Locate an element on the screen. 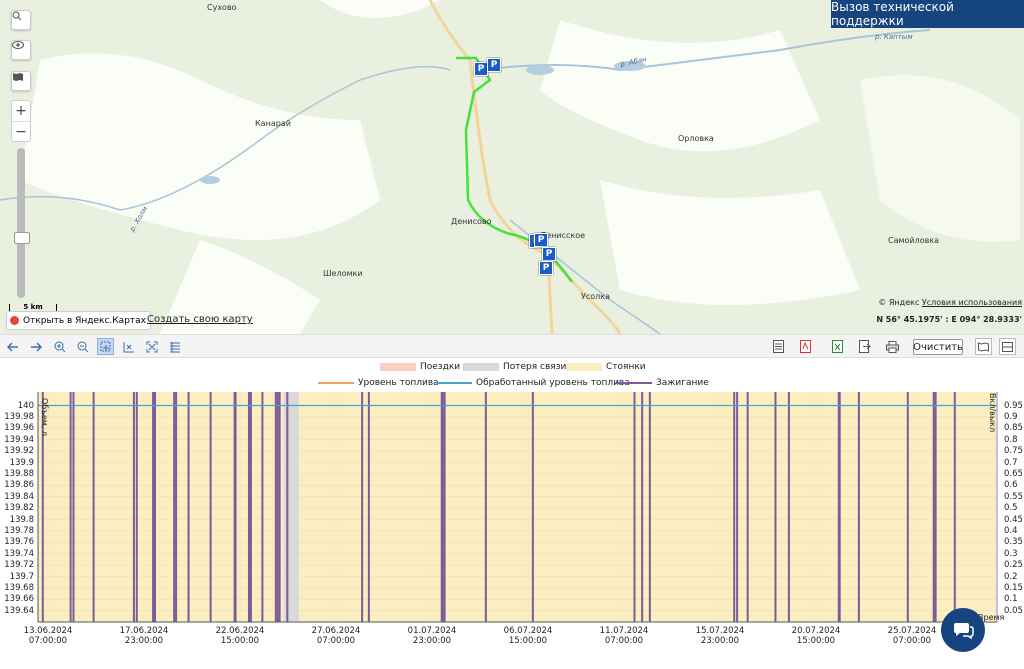 Image resolution: width=1024 pixels, height=669 pixels. chat-button is located at coordinates (963, 630).